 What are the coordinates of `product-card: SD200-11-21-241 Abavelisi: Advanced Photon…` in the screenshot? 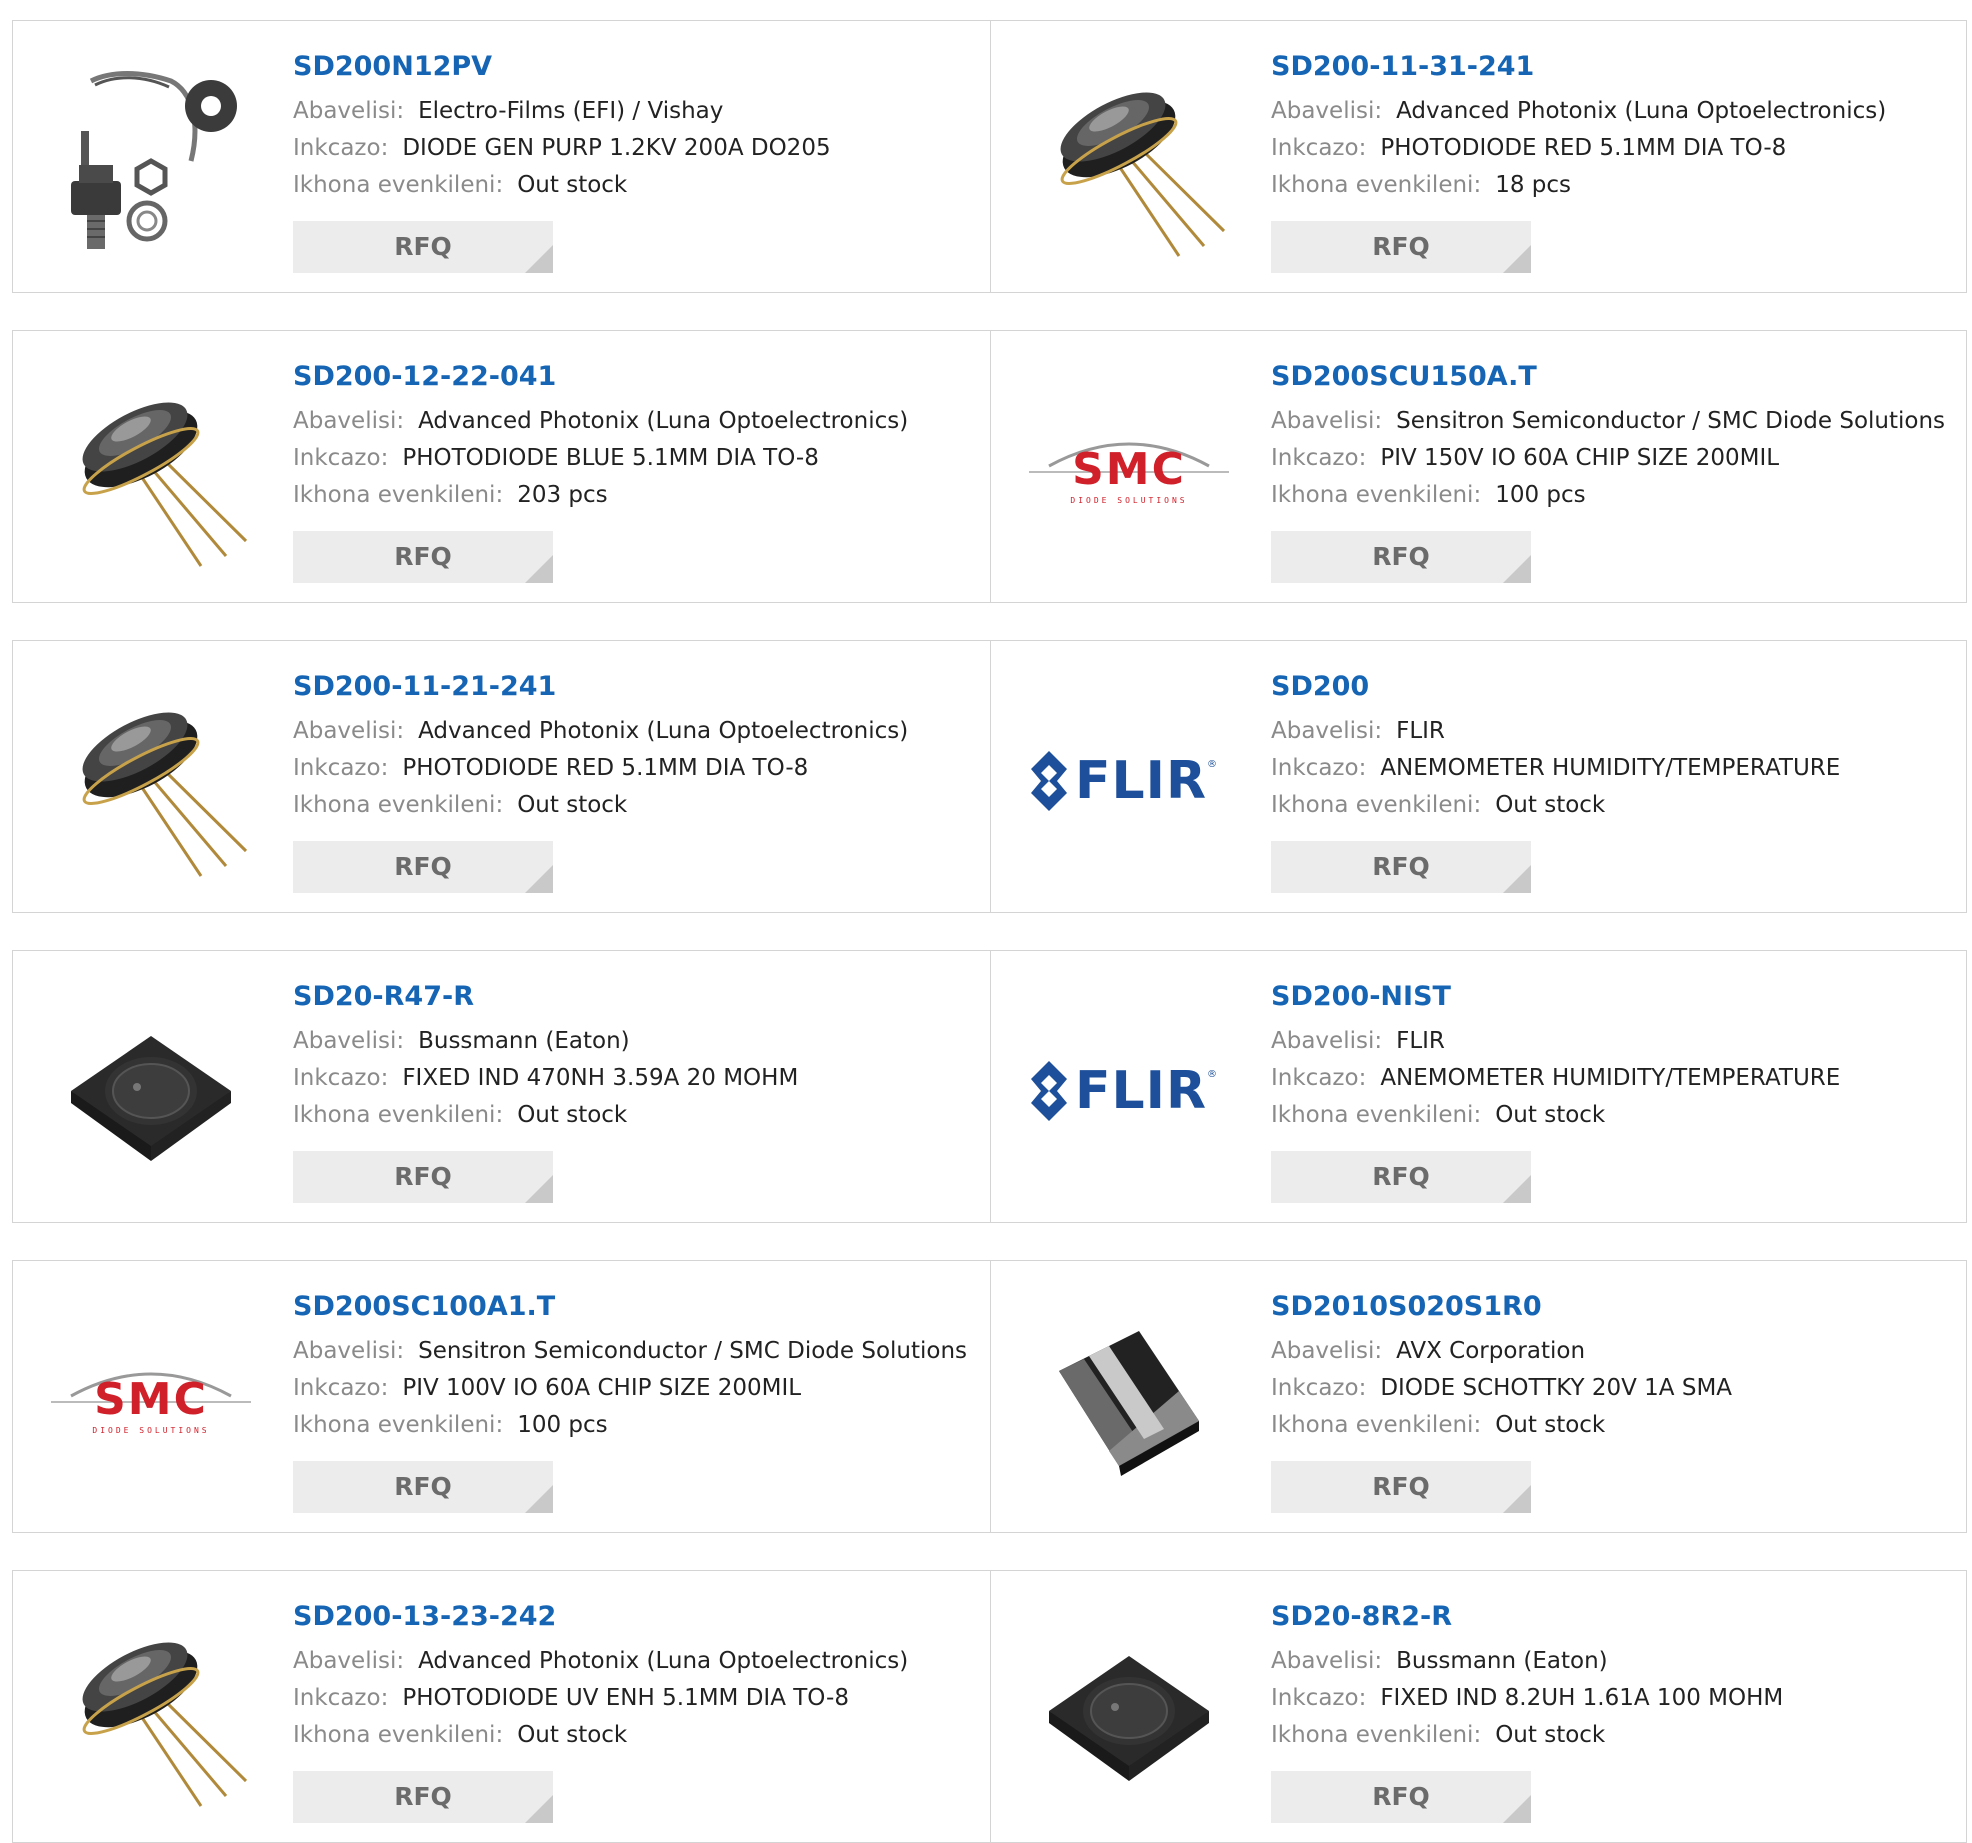 It's located at (501, 776).